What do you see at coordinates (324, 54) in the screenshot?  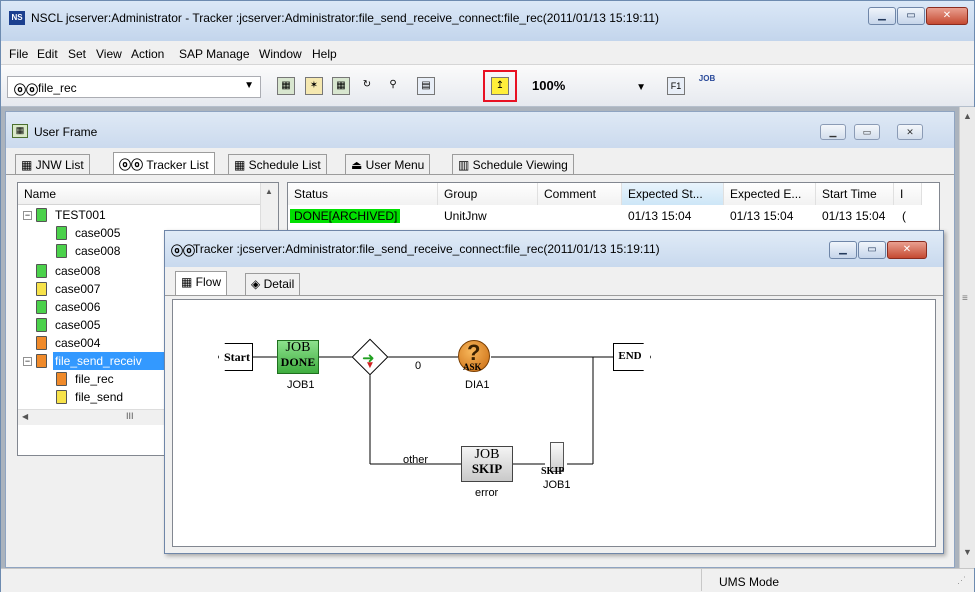 I see `menu-help: Help` at bounding box center [324, 54].